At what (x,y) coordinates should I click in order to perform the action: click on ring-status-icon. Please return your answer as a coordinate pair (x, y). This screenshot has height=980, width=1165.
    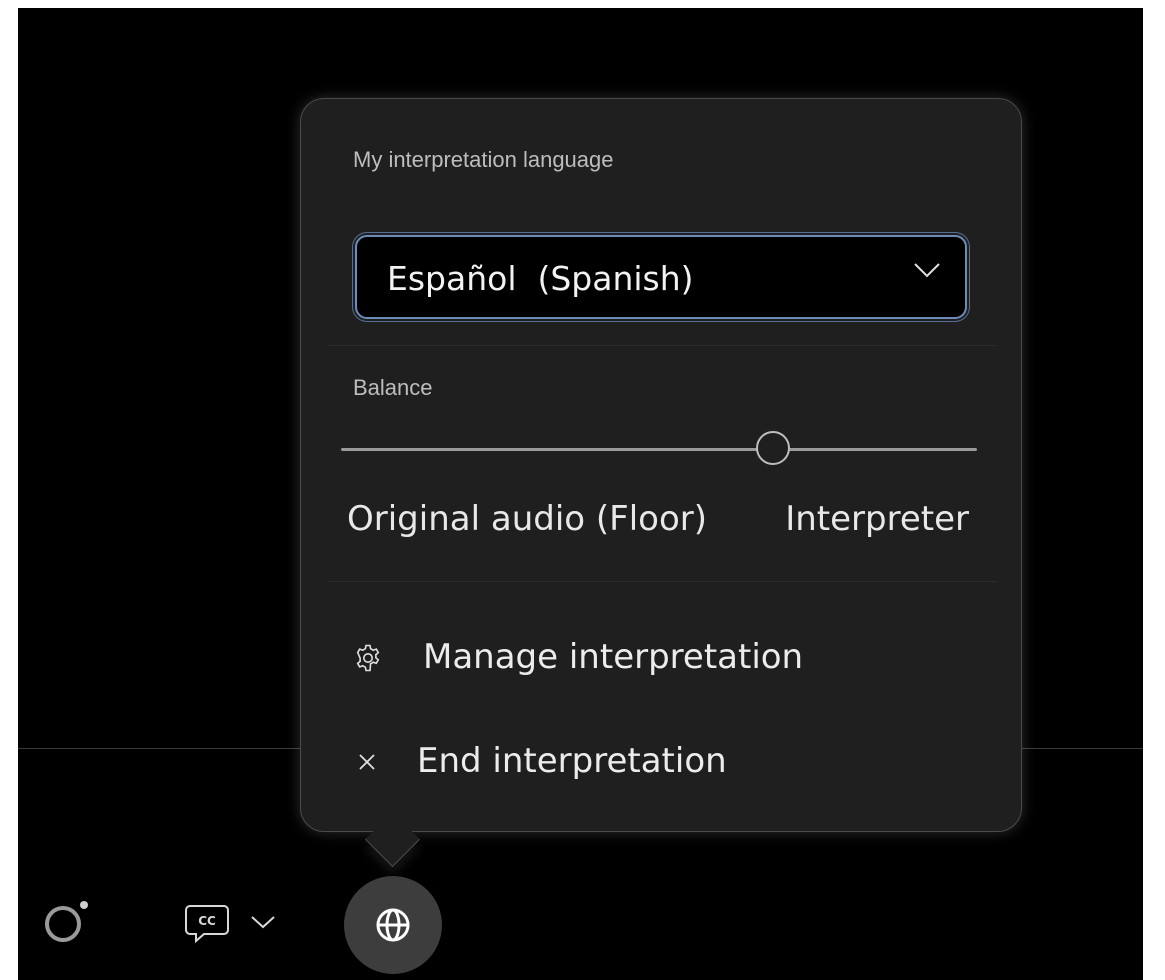
    Looking at the image, I should click on (67, 921).